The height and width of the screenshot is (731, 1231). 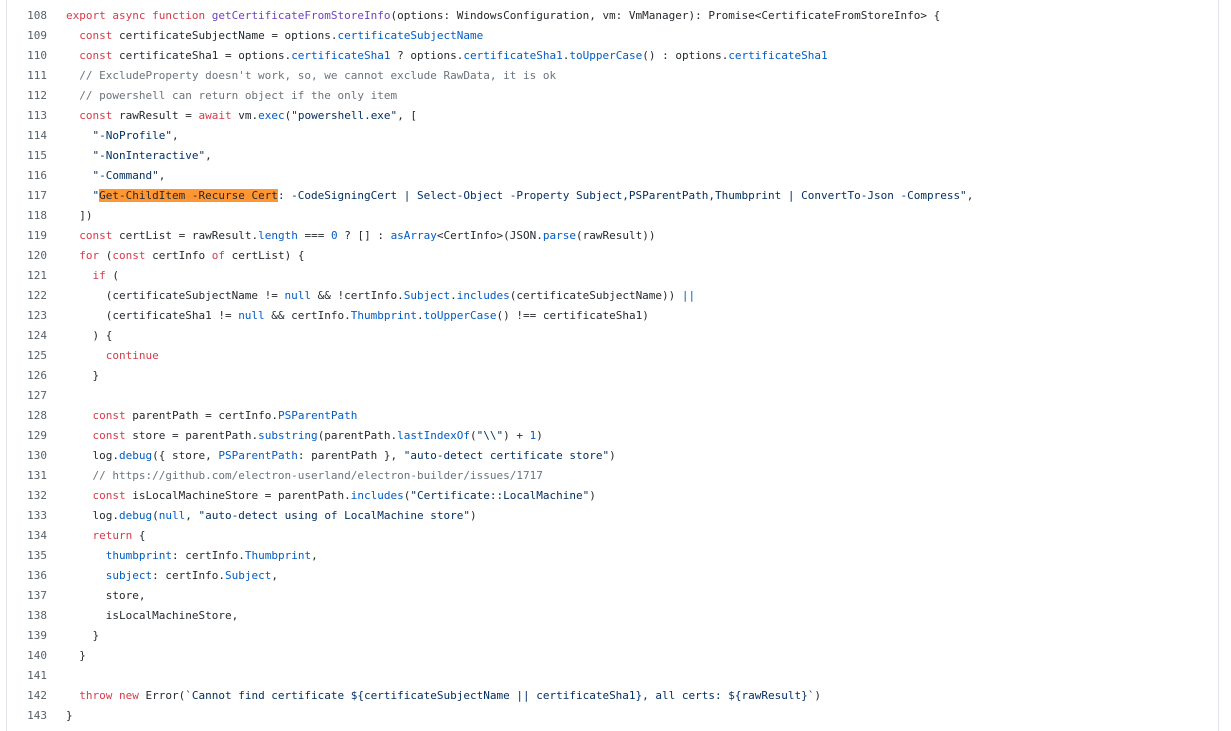 What do you see at coordinates (36, 256) in the screenshot?
I see `line-number: 120` at bounding box center [36, 256].